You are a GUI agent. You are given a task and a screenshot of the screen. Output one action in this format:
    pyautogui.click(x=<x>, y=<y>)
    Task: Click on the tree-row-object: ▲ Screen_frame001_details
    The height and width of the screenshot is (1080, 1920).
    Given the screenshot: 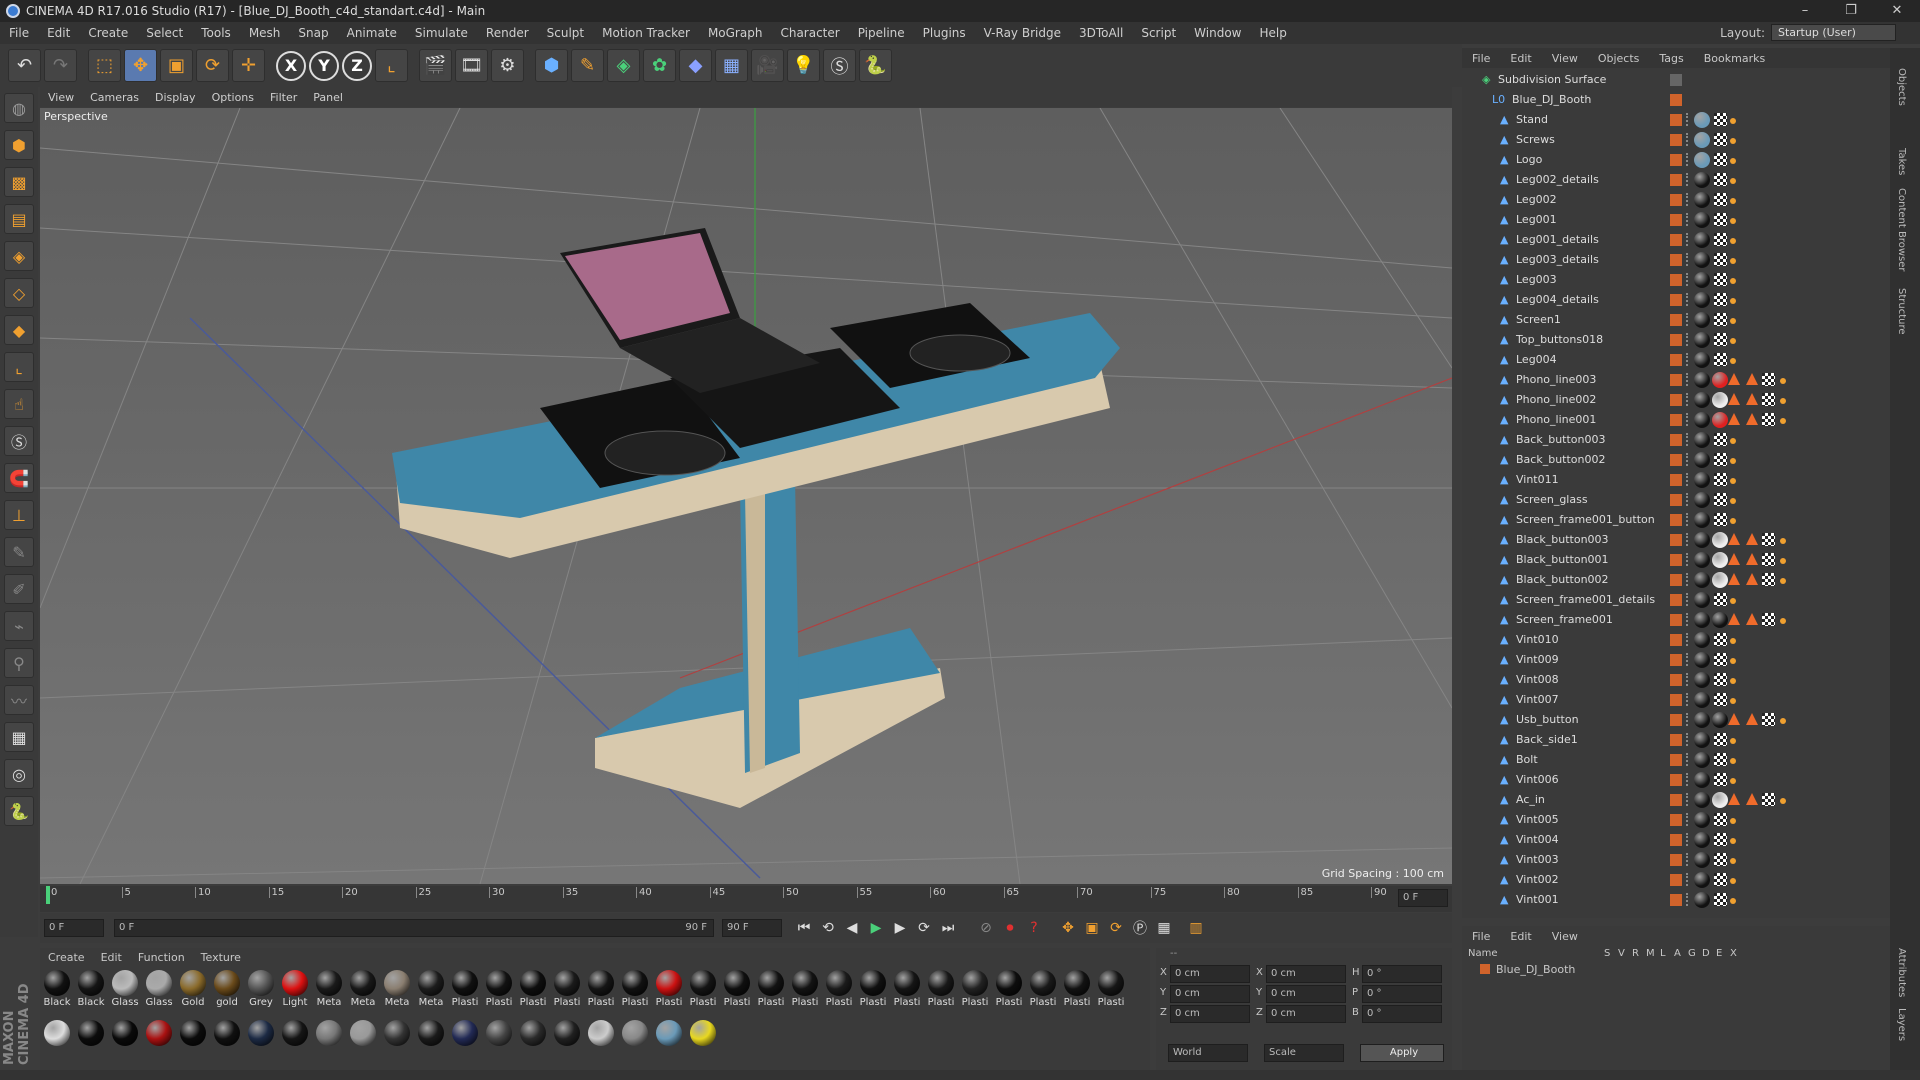 What is the action you would take?
    pyautogui.click(x=1668, y=600)
    